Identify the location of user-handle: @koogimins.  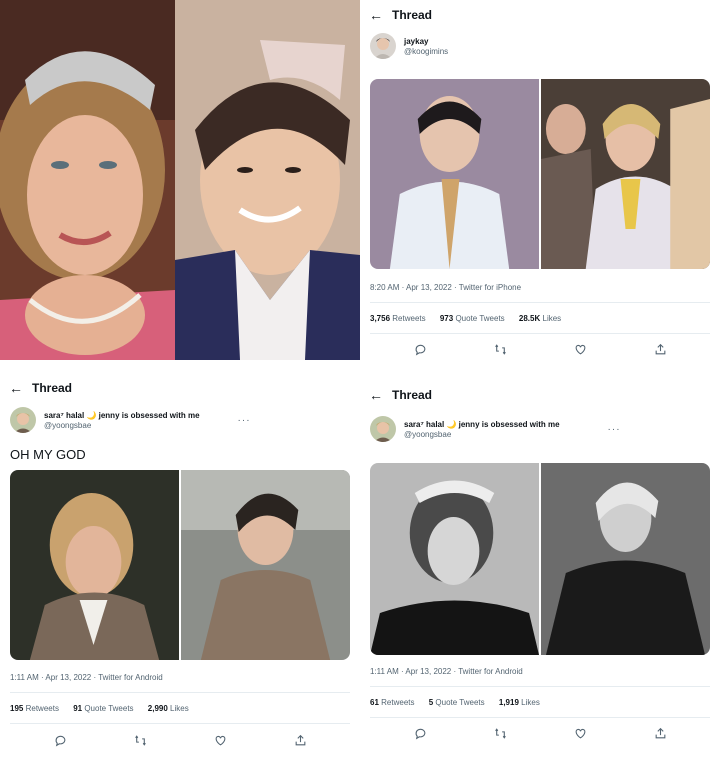
(426, 52).